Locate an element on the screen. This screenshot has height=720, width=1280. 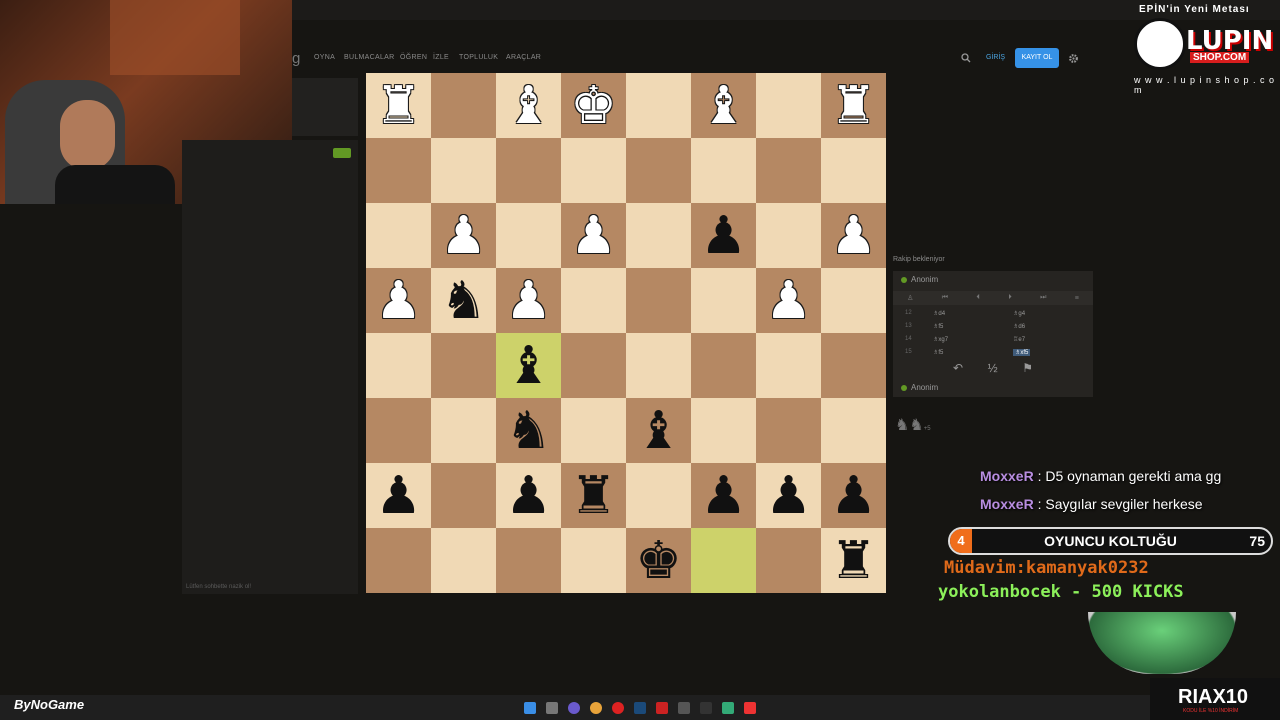
nav-community: TOPLULUK is located at coordinates (478, 57).